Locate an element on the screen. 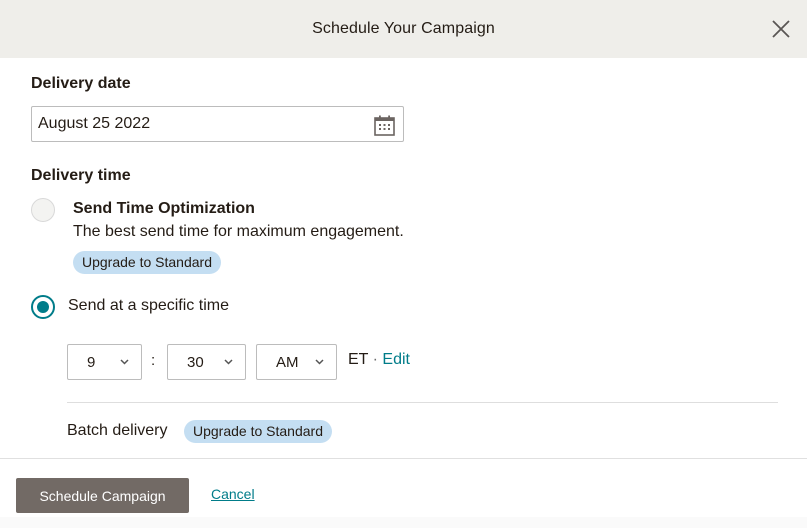 This screenshot has height=528, width=807. divider is located at coordinates (422, 402).